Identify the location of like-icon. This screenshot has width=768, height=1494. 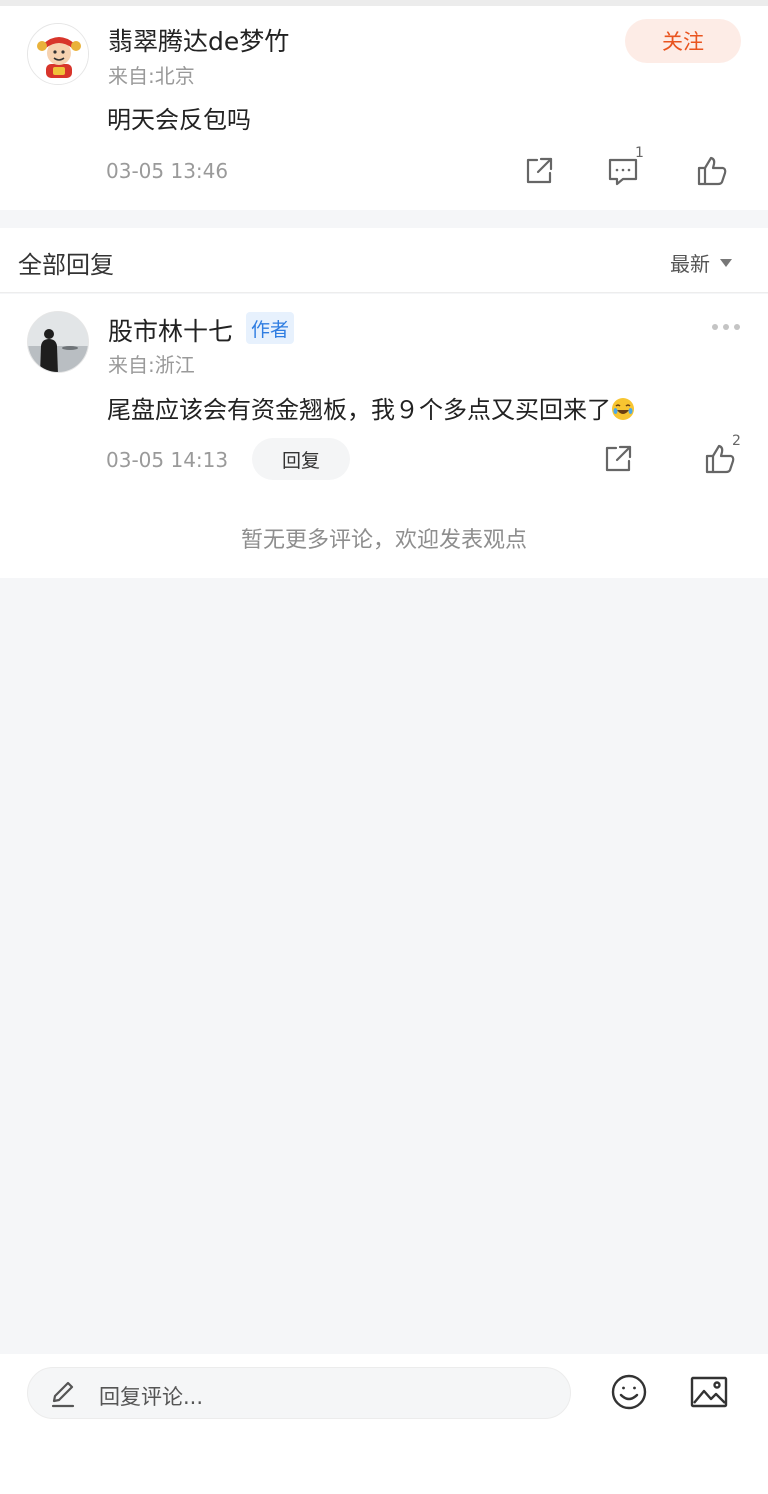
(712, 171).